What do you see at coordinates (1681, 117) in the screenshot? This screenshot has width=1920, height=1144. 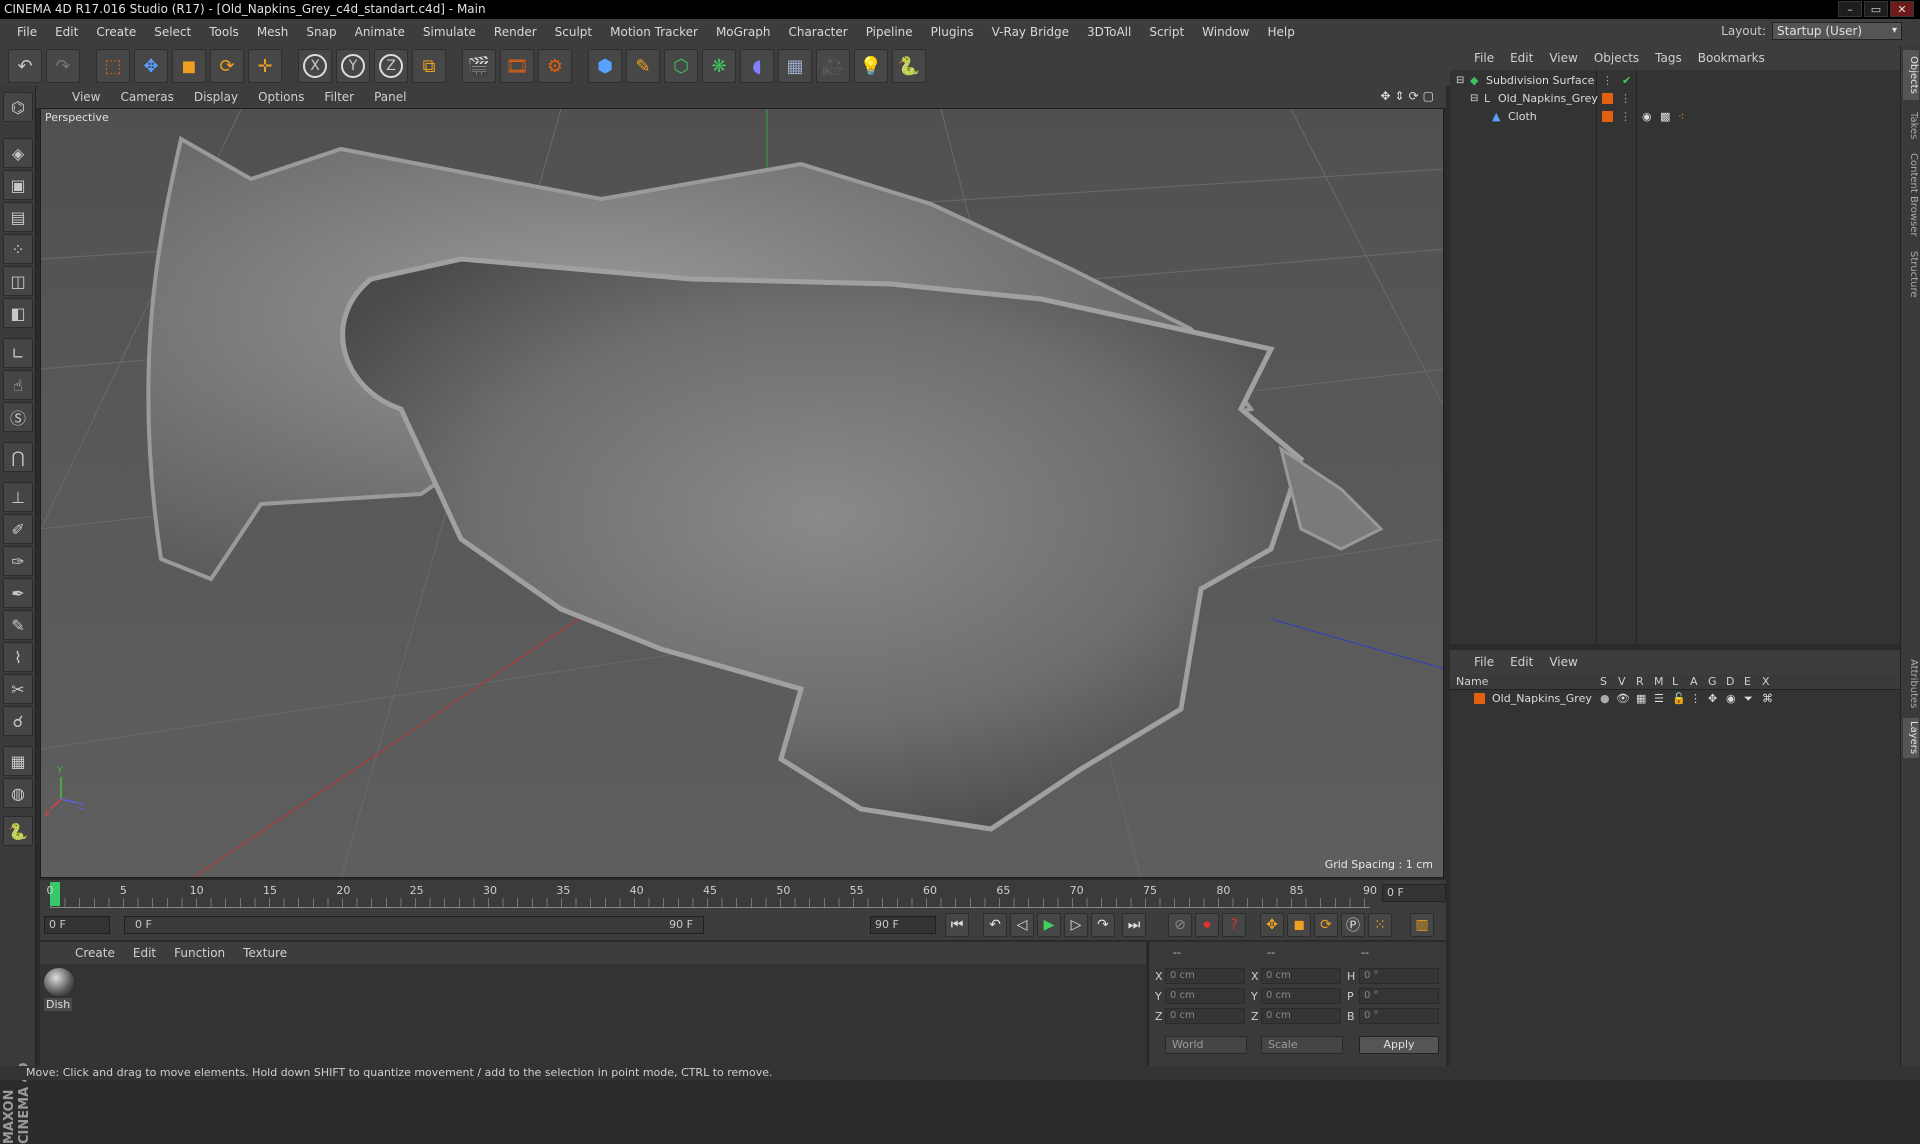 I see `uvw-tag-icon: ⁖` at bounding box center [1681, 117].